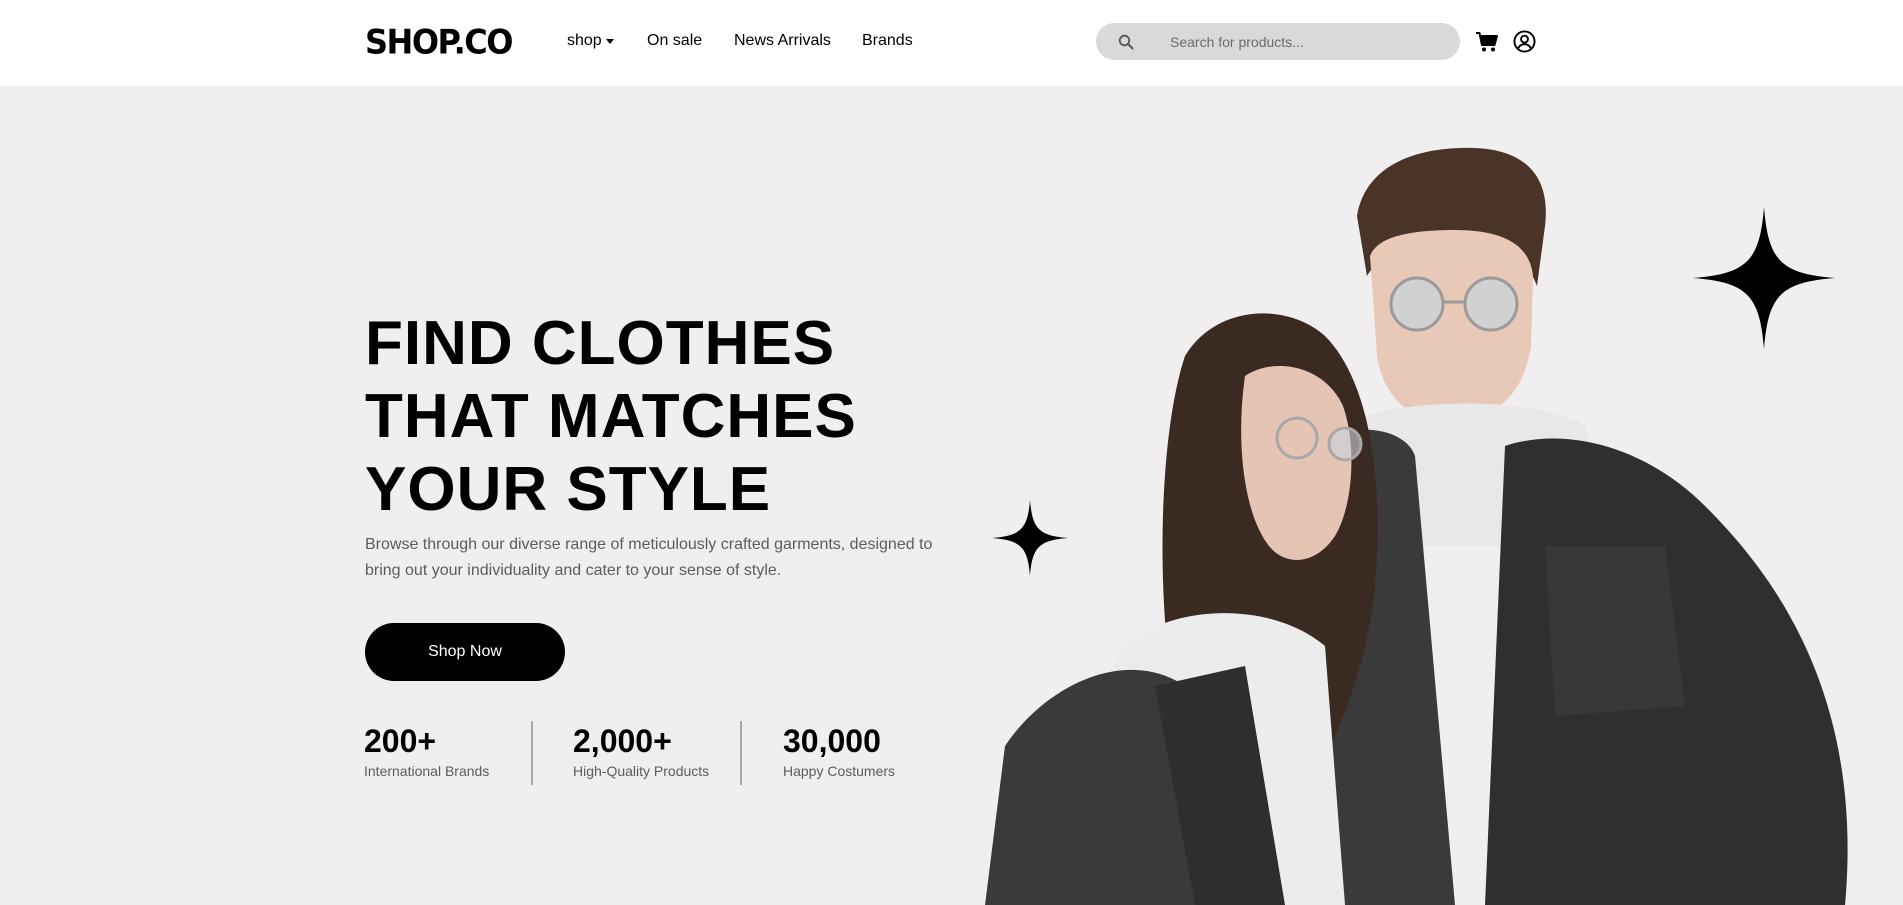 This screenshot has width=1903, height=905. I want to click on nav-on-sale: On sale, so click(674, 41).